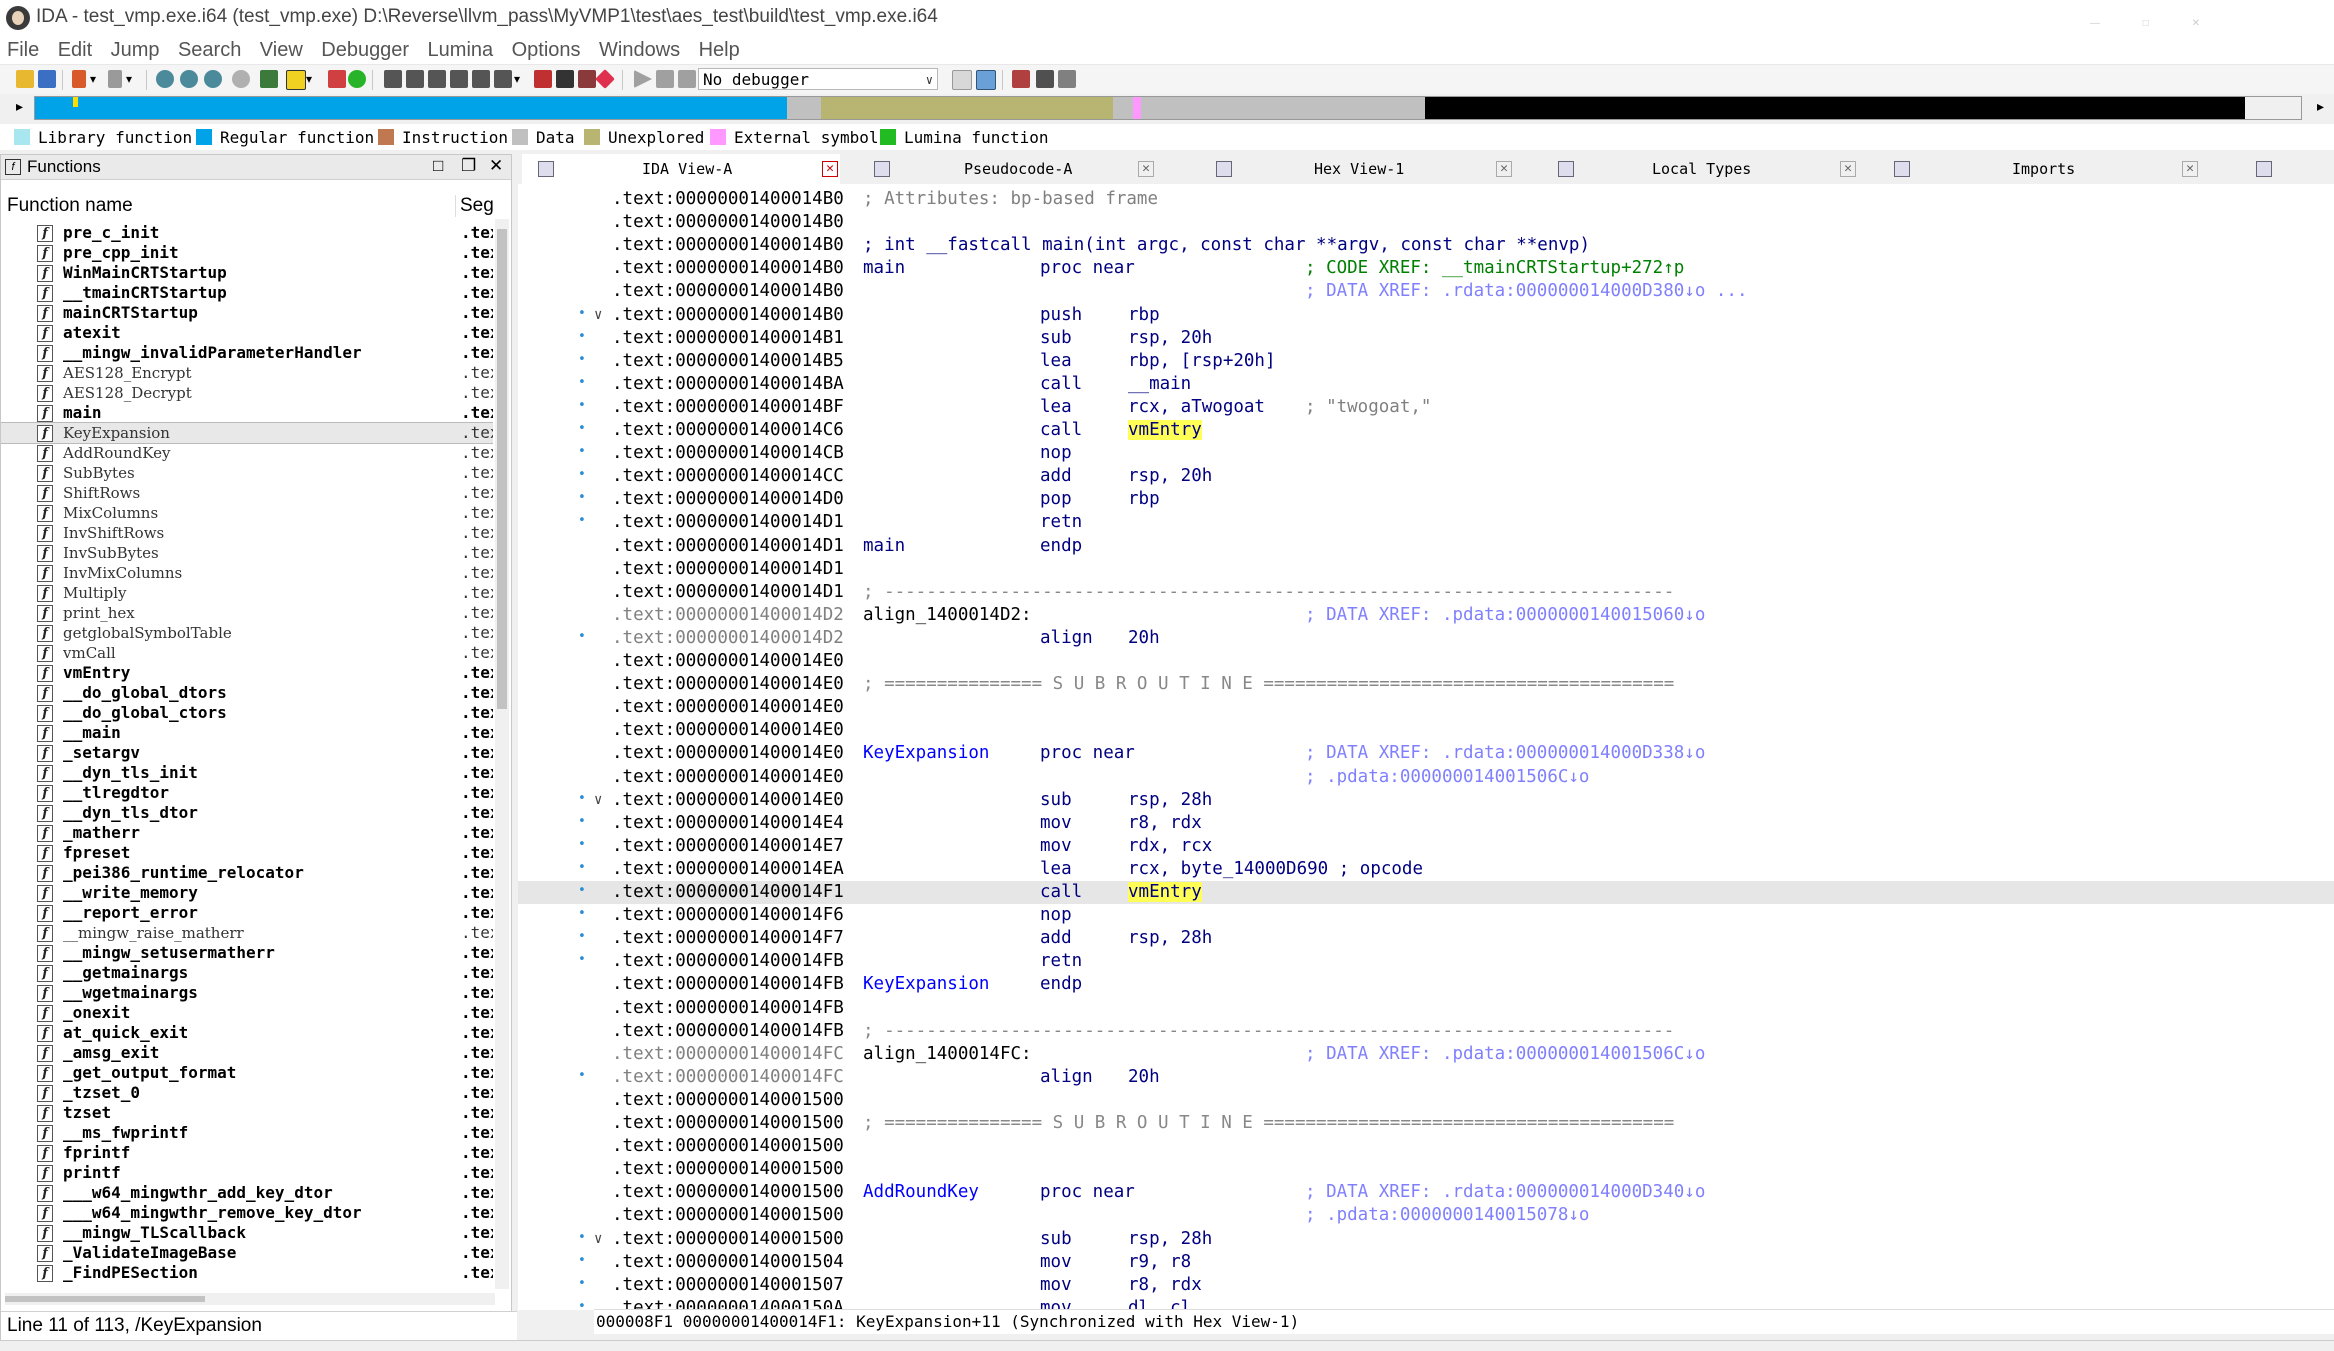 This screenshot has width=2334, height=1351. I want to click on play-icon, so click(643, 79).